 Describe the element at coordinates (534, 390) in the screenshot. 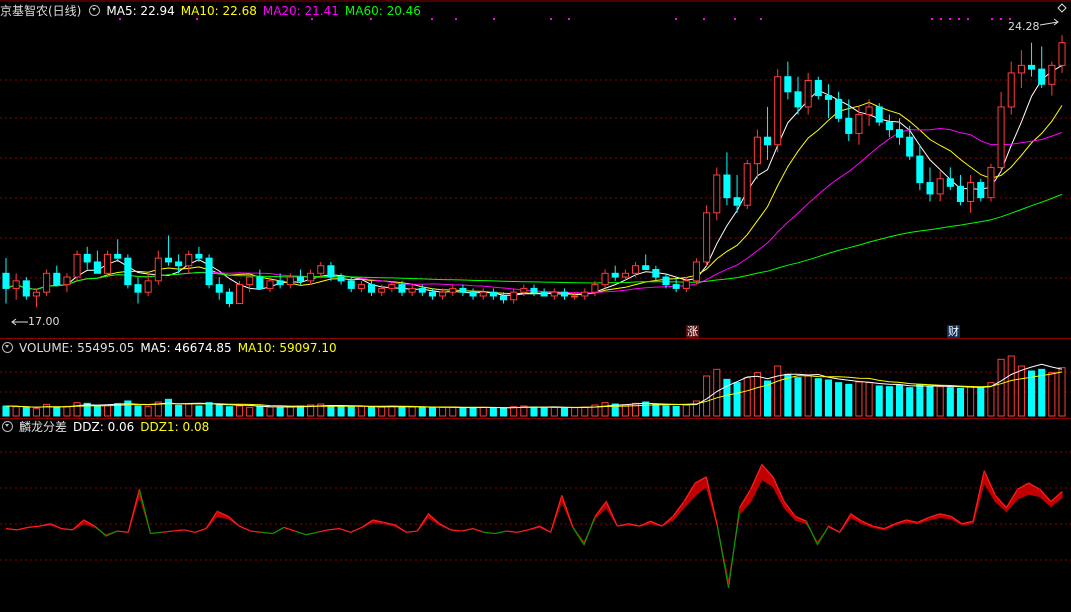

I see `volume-ma10-line` at that location.